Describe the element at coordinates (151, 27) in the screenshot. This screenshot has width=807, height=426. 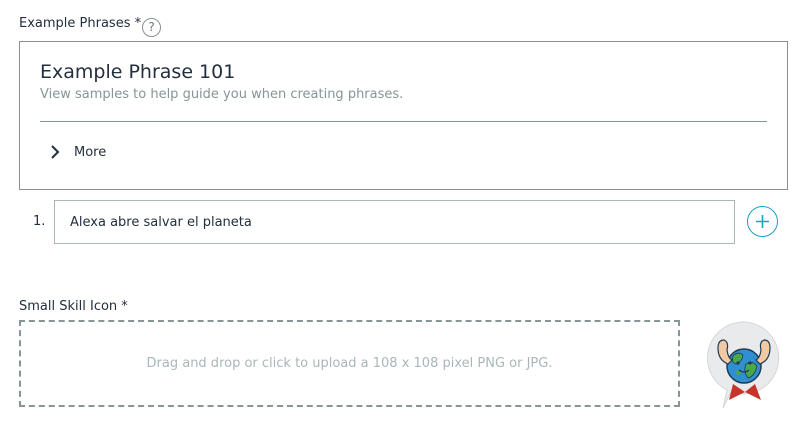
I see `help-icon: ?` at that location.